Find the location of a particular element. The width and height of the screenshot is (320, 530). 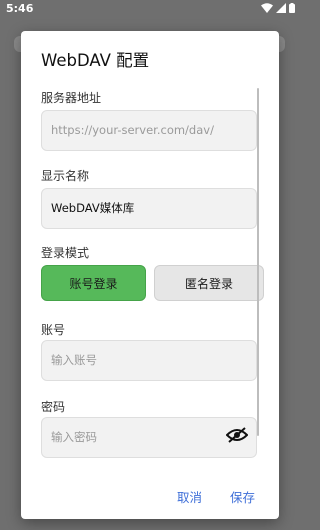

account-placeholder: 输入账号 is located at coordinates (74, 360).